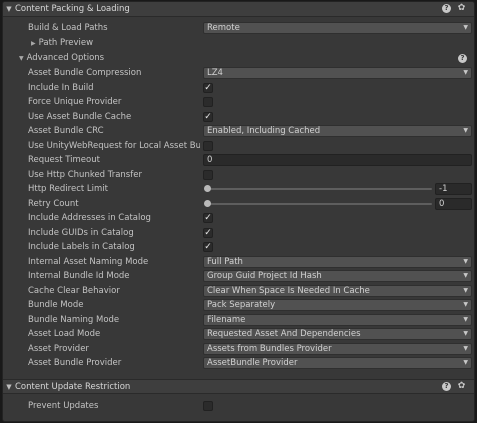 The height and width of the screenshot is (423, 477). What do you see at coordinates (319, 189) in the screenshot?
I see `http-redirect-limit-slider-track` at bounding box center [319, 189].